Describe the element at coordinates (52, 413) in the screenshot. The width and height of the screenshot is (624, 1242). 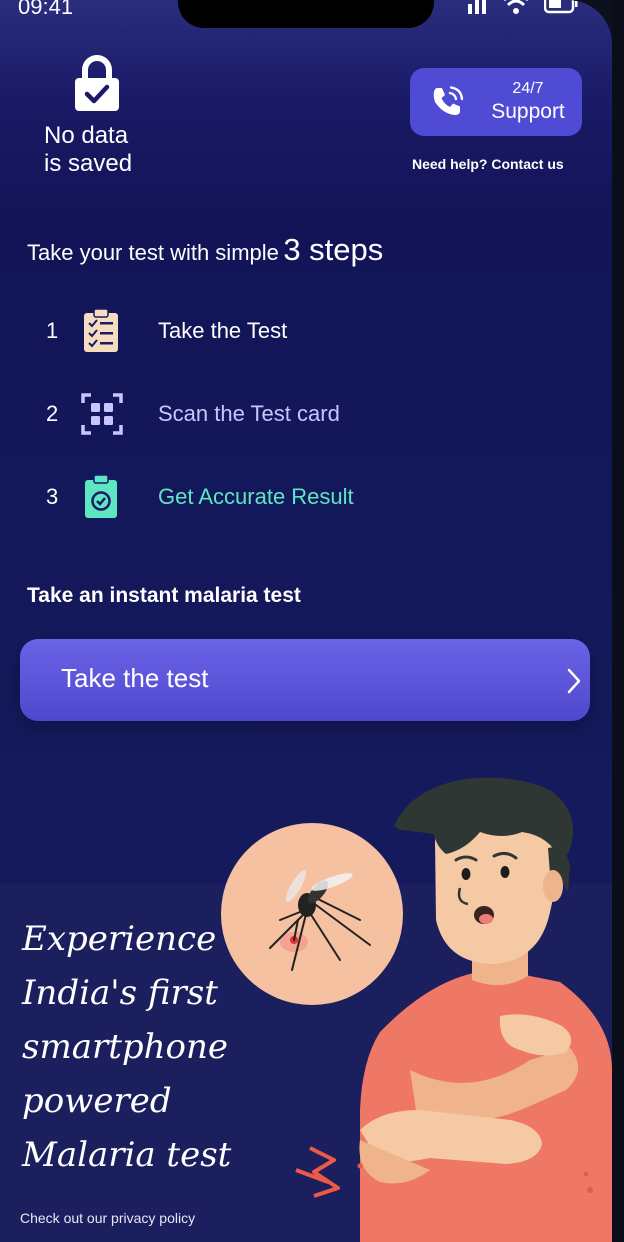
I see `step-number: 2` at that location.